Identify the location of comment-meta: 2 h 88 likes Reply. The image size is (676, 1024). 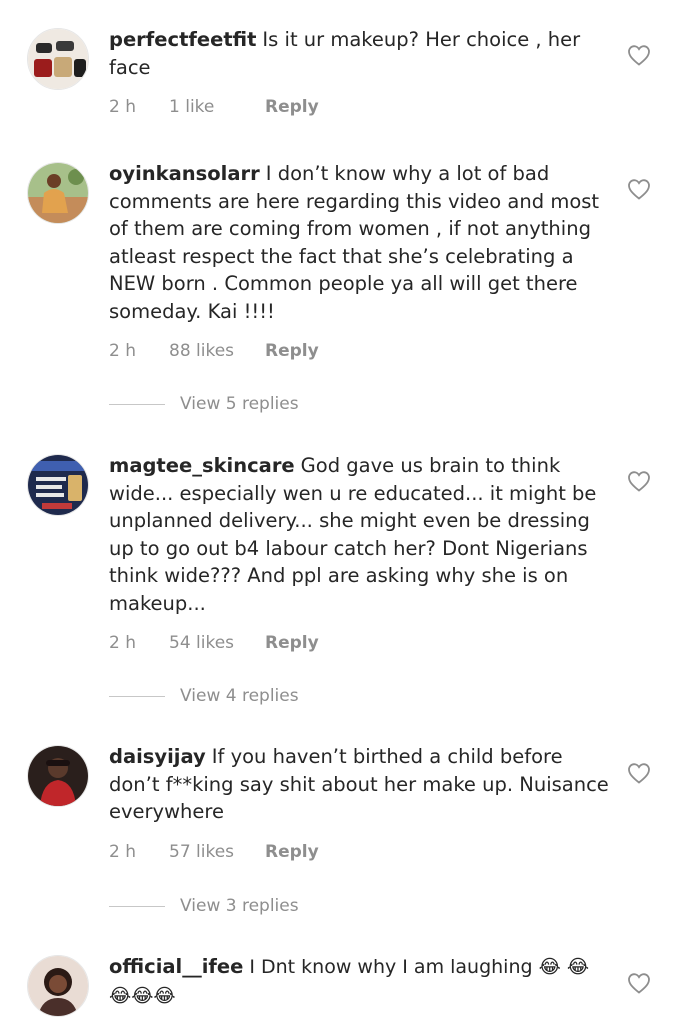
(359, 351).